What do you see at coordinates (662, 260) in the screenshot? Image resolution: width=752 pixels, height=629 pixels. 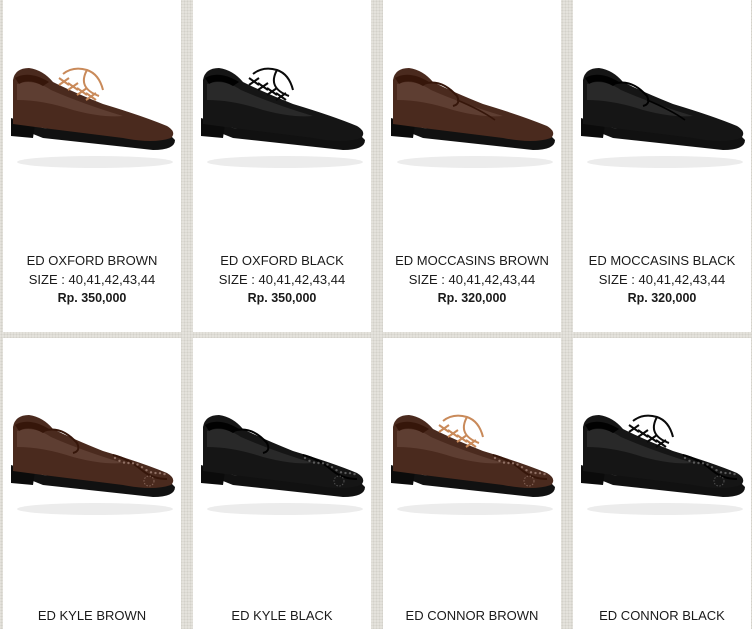 I see `product-name: ED MOCCASINS BLACK` at bounding box center [662, 260].